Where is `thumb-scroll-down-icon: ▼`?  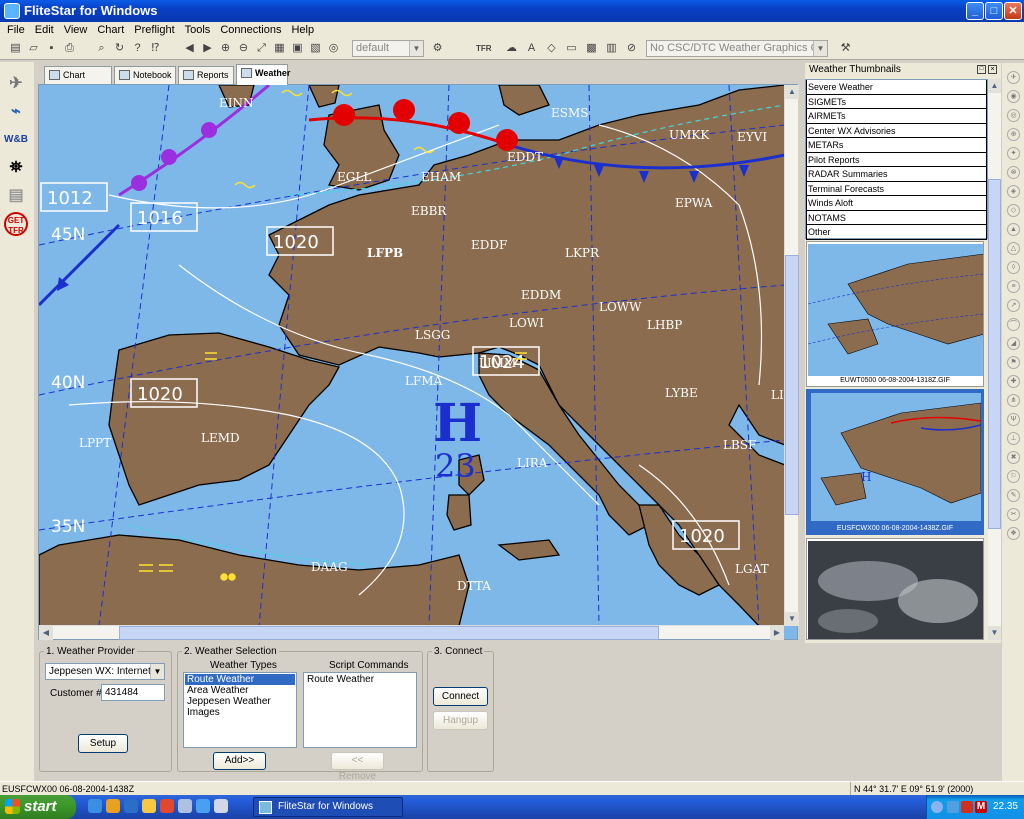 thumb-scroll-down-icon: ▼ is located at coordinates (994, 633).